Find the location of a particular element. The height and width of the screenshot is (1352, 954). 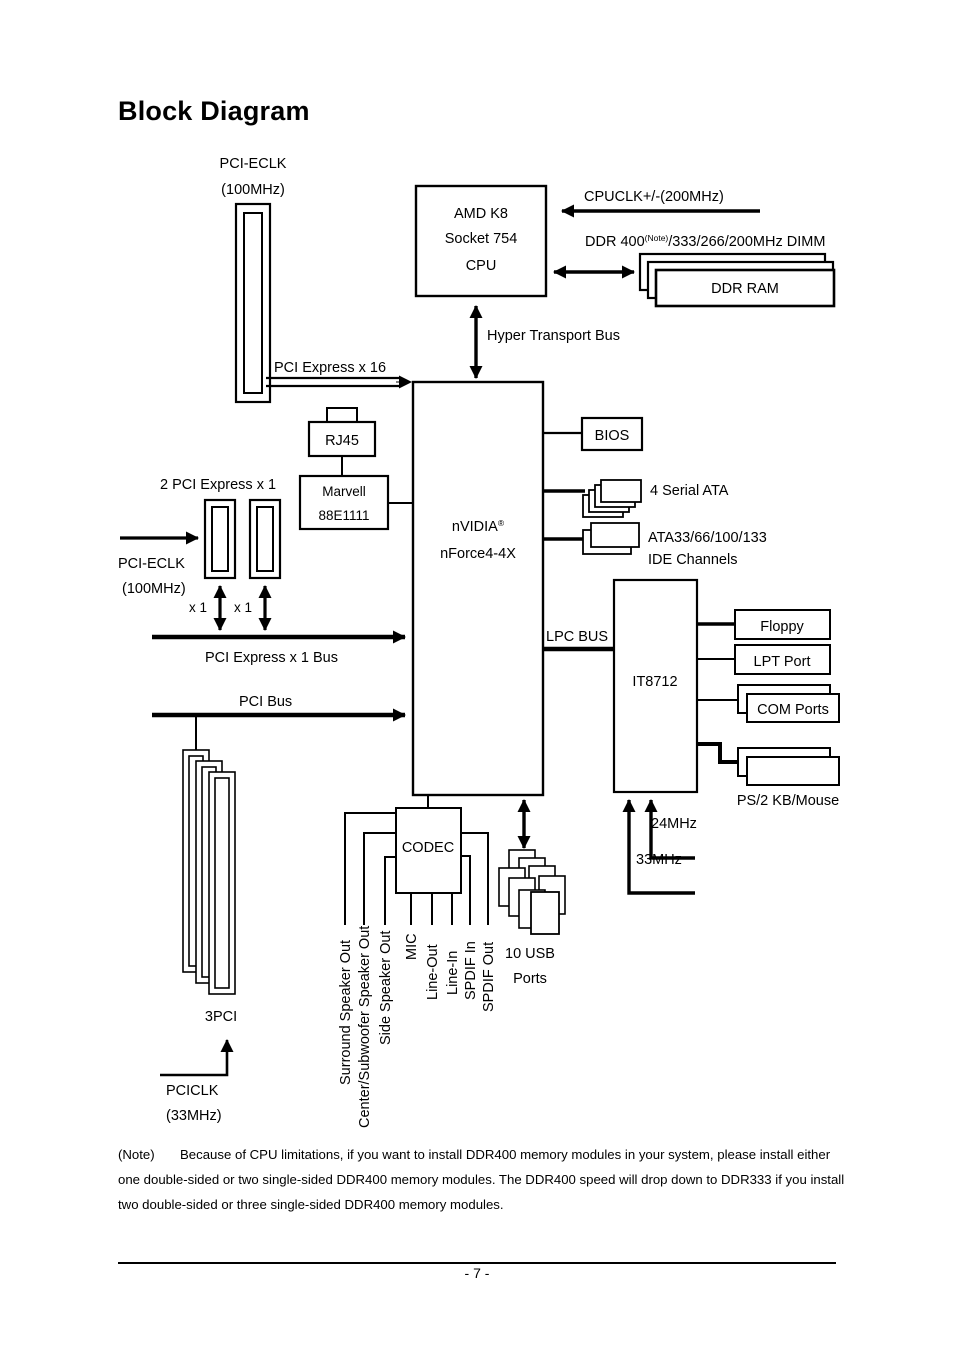

cpu-line1: AMD K8 is located at coordinates (481, 214).